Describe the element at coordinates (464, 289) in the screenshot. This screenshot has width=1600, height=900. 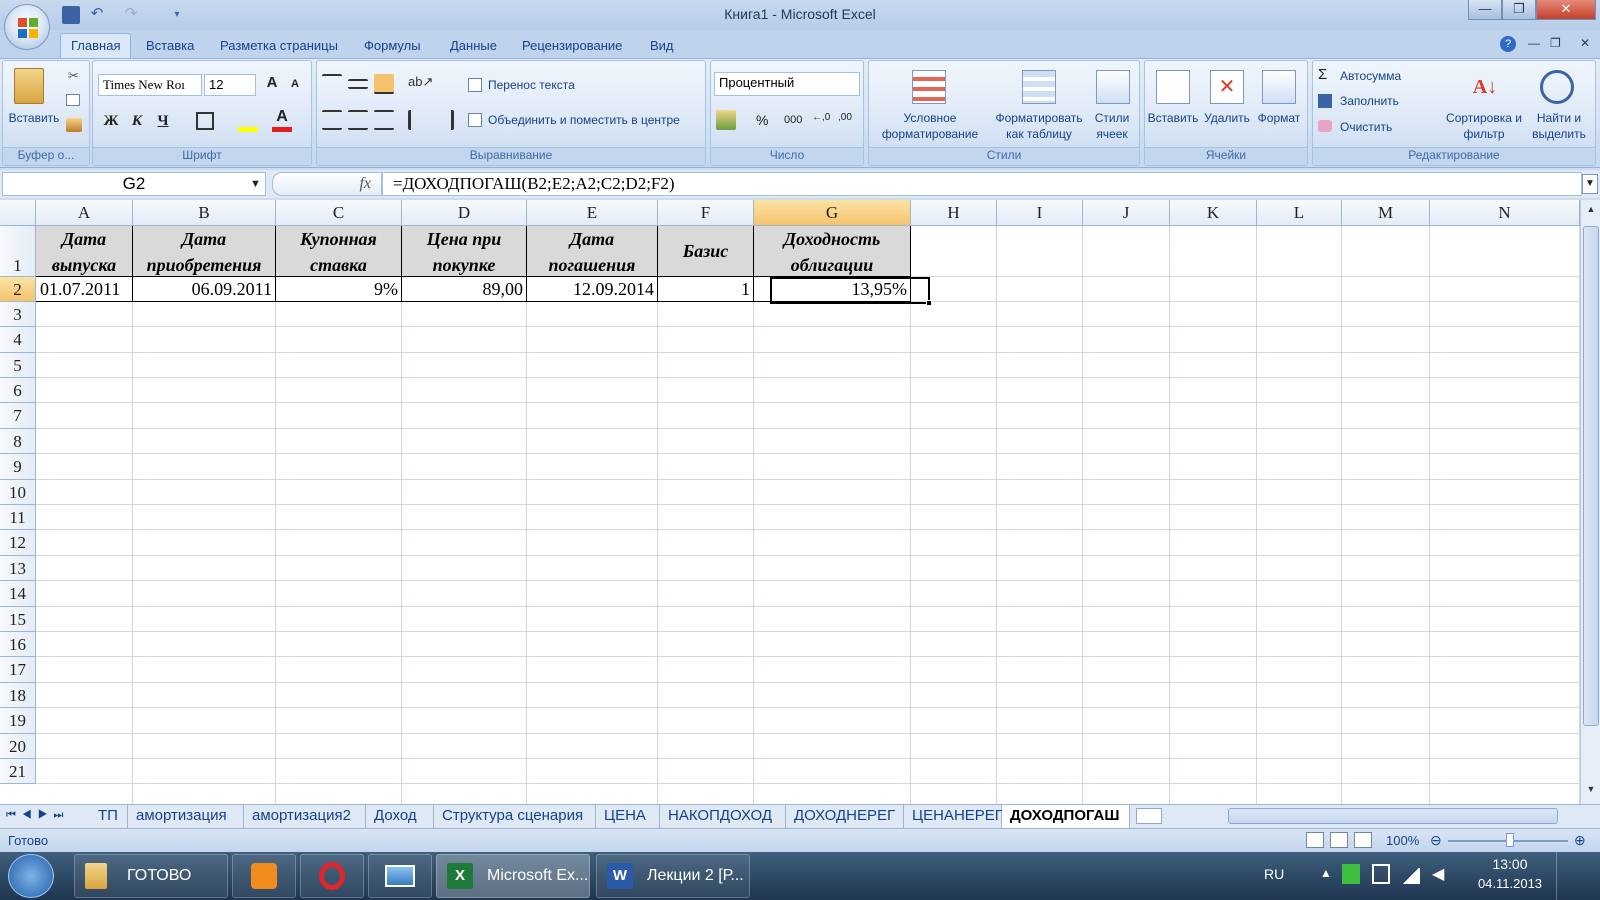
I see `data-cell: 89,00` at that location.